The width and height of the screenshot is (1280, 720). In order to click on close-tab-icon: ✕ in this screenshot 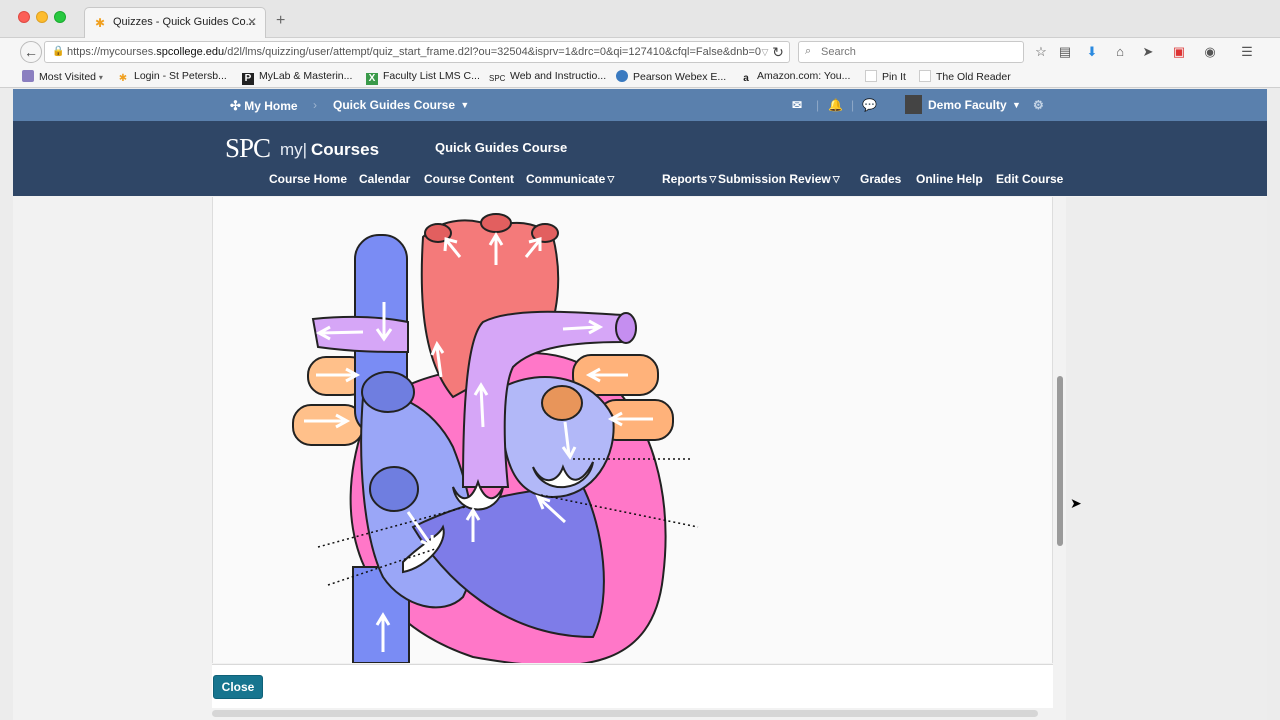, I will do `click(252, 22)`.